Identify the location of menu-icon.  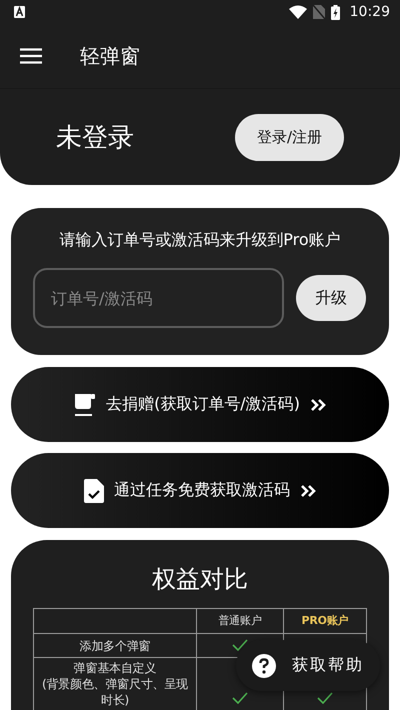
(31, 56).